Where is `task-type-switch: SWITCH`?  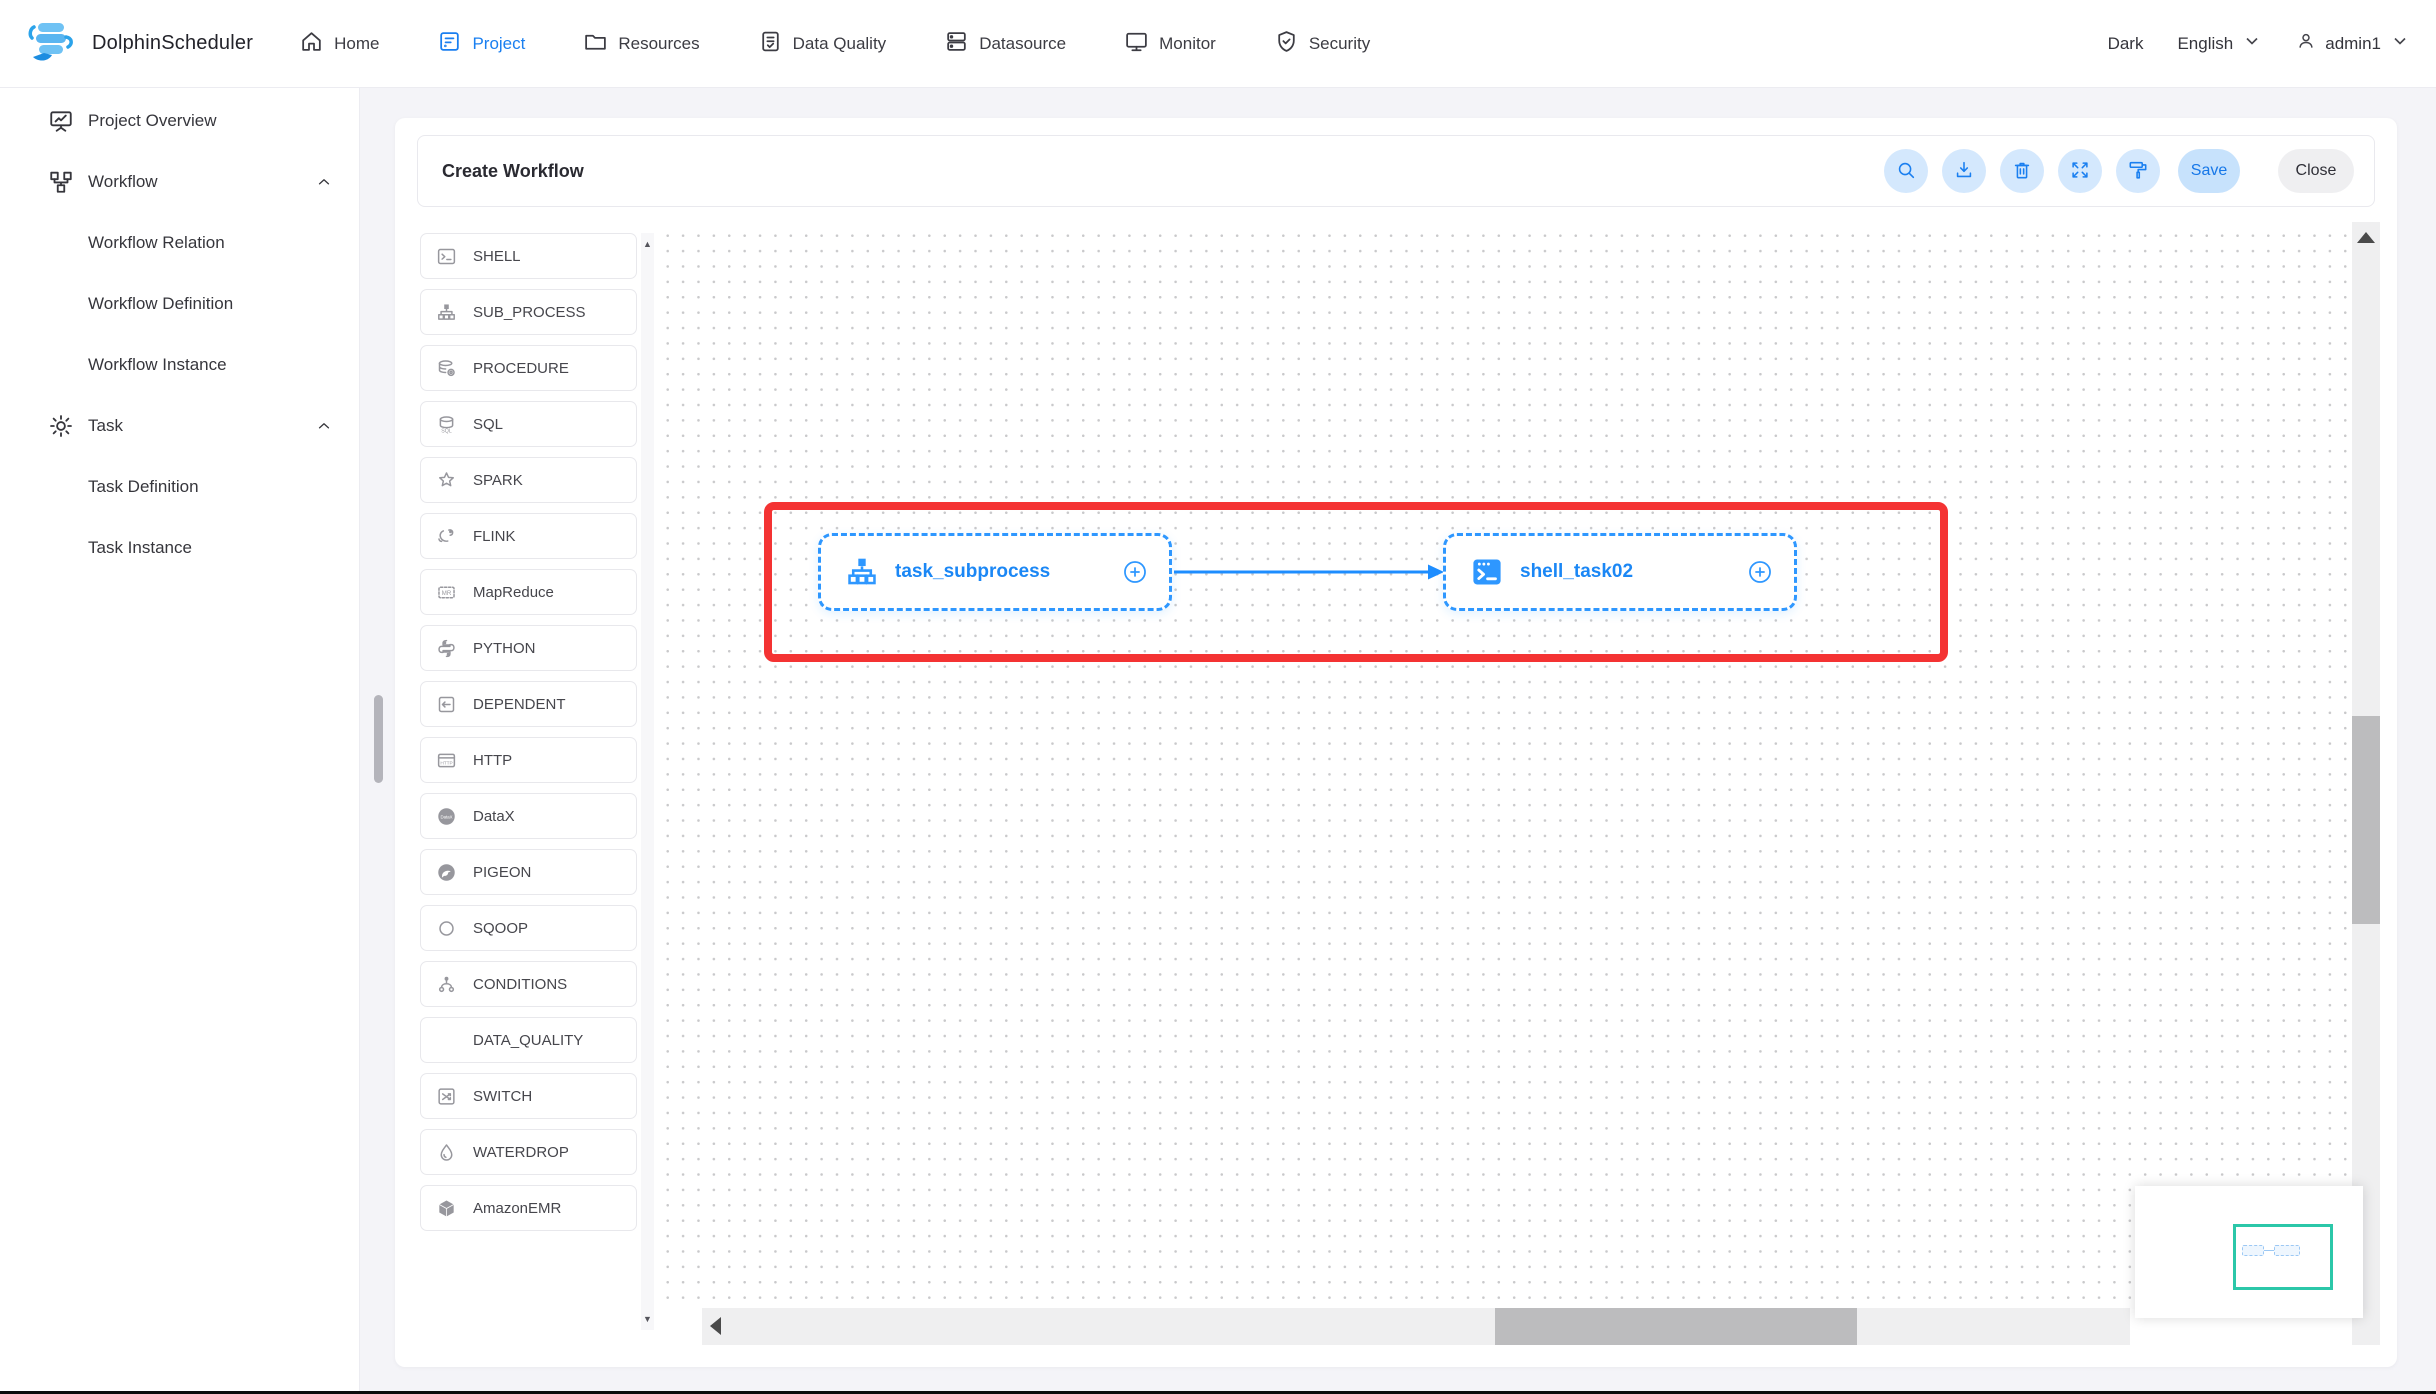
task-type-switch: SWITCH is located at coordinates (528, 1096).